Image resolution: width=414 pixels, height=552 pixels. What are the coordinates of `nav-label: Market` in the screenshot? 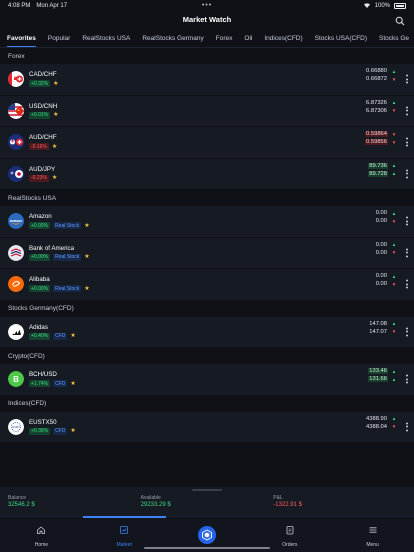 It's located at (124, 544).